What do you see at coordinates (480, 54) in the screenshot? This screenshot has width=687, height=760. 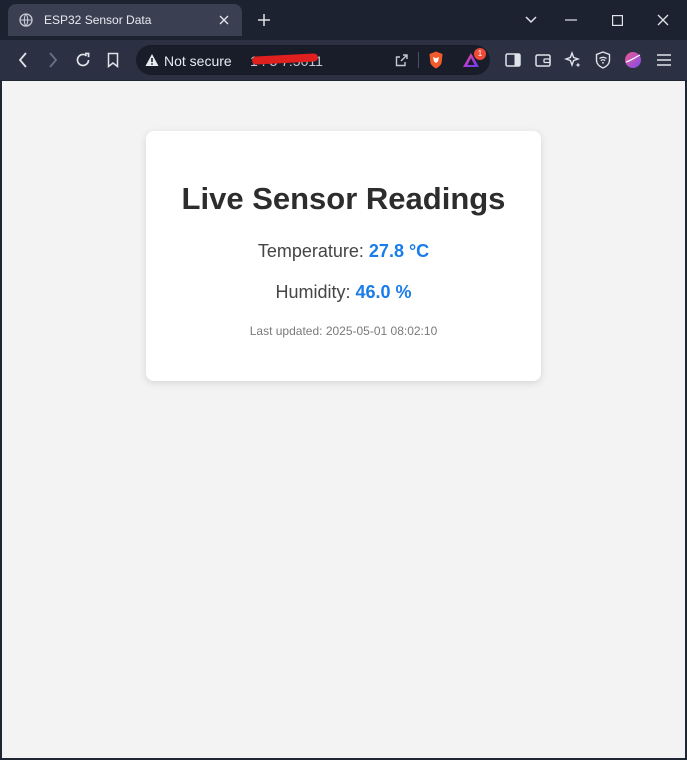 I see `notification-badge: 1` at bounding box center [480, 54].